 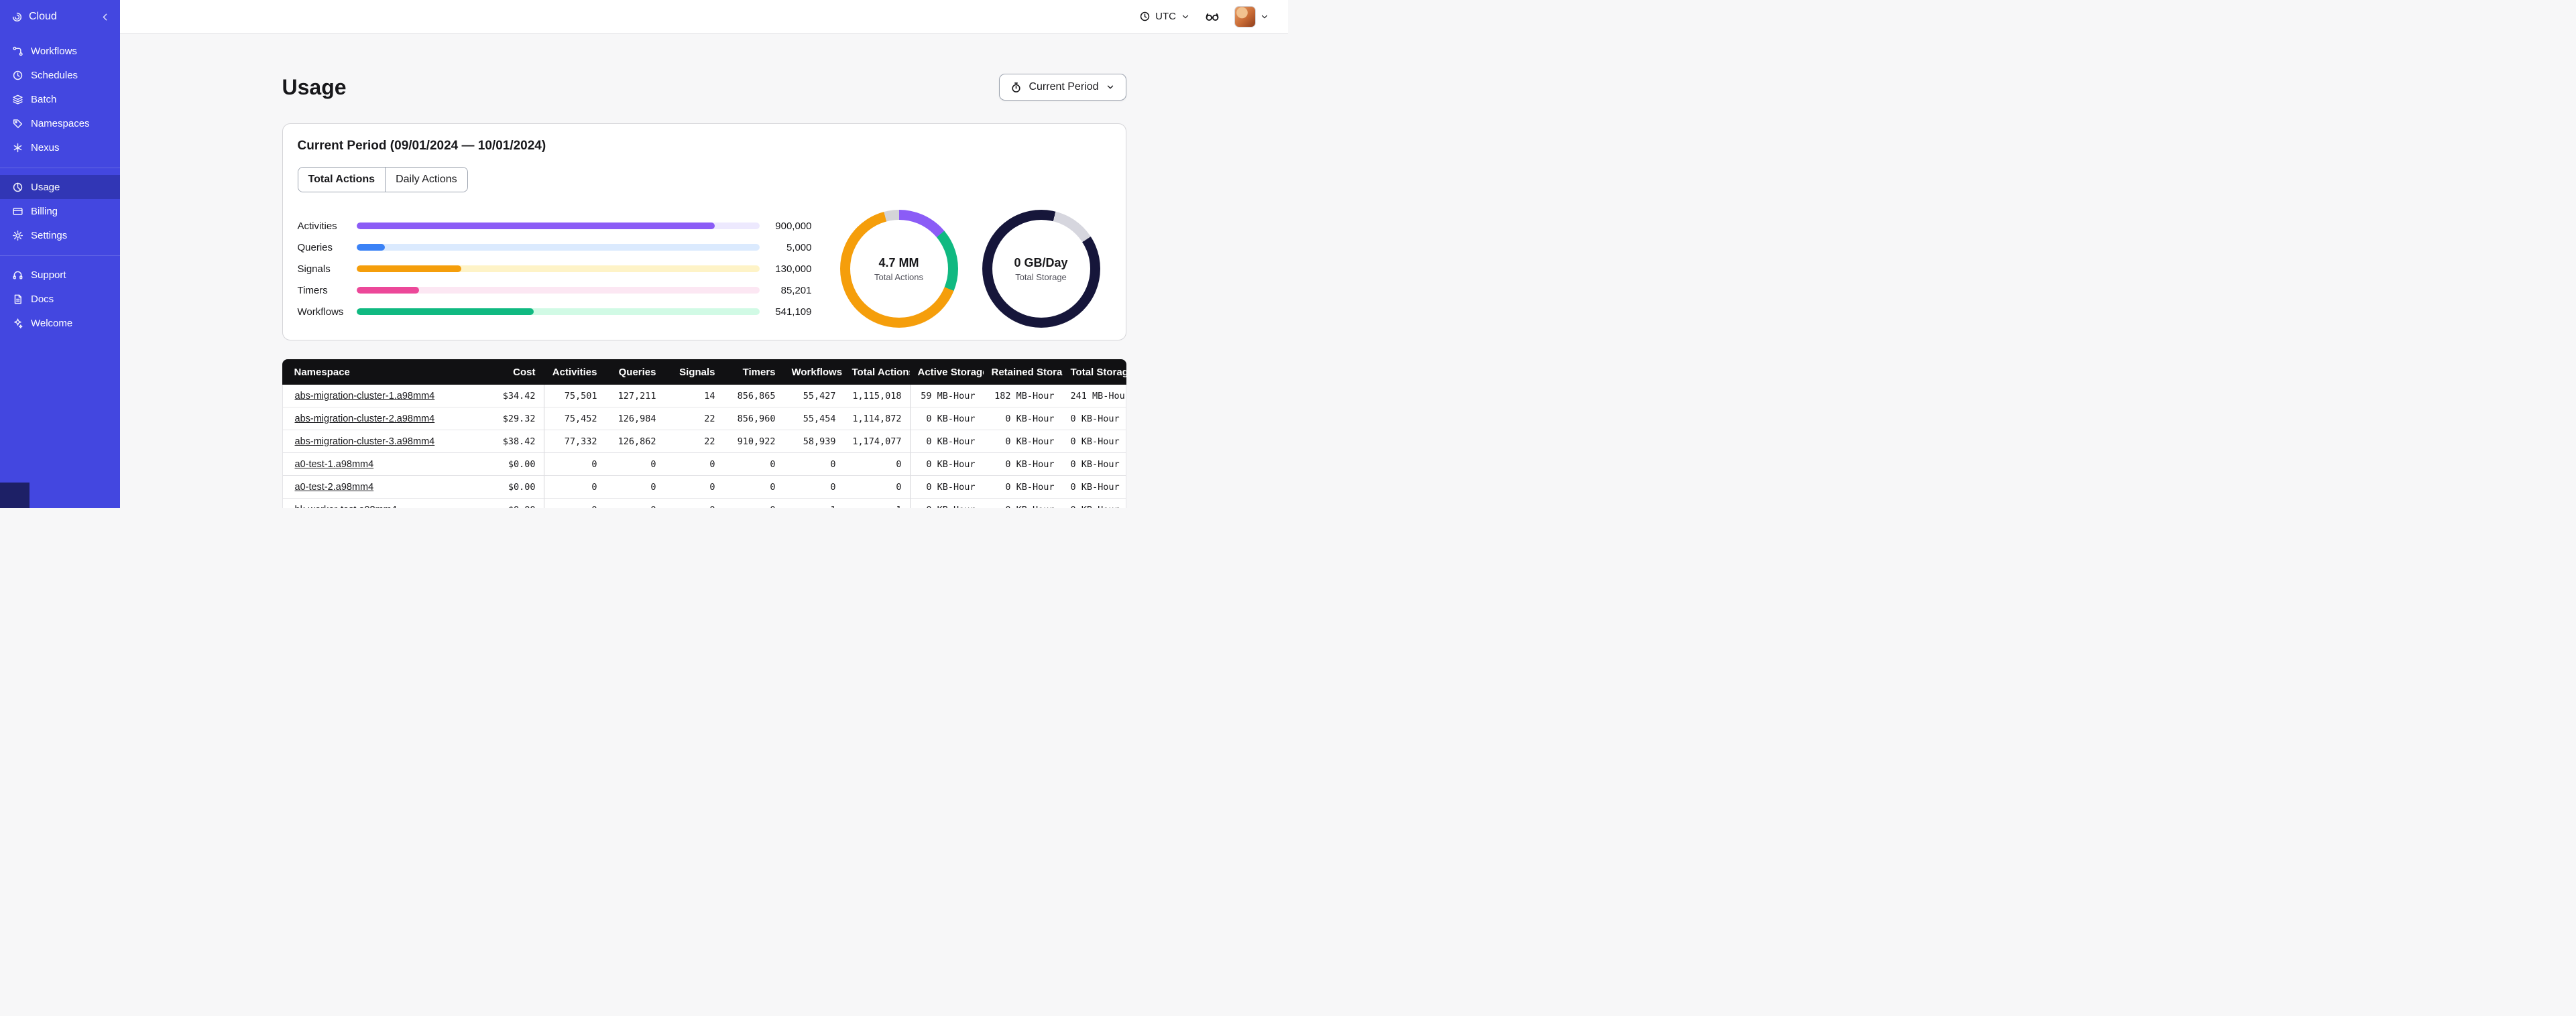 What do you see at coordinates (60, 323) in the screenshot?
I see `sidebar-item-welcome: Welcome` at bounding box center [60, 323].